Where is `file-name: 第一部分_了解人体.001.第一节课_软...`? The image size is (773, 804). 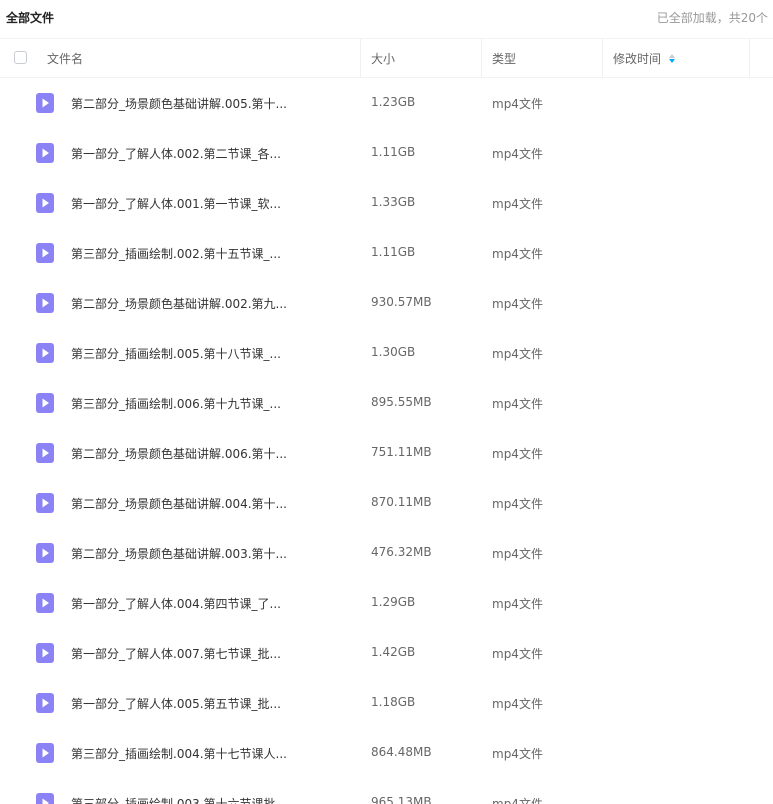
file-name: 第一部分_了解人体.001.第一节课_软... is located at coordinates (176, 203).